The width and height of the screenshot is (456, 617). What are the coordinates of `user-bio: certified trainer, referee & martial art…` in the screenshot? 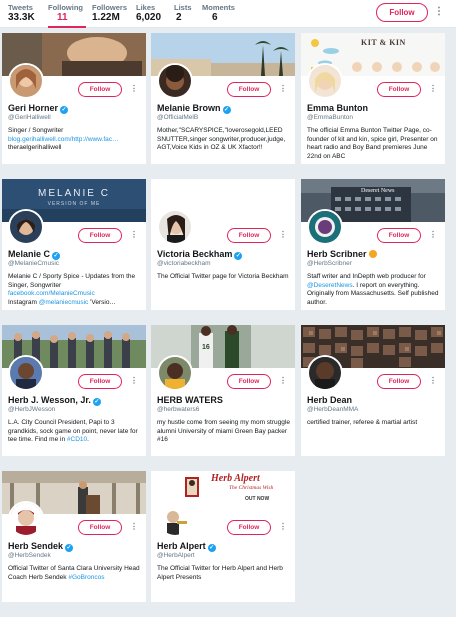 It's located at (362, 422).